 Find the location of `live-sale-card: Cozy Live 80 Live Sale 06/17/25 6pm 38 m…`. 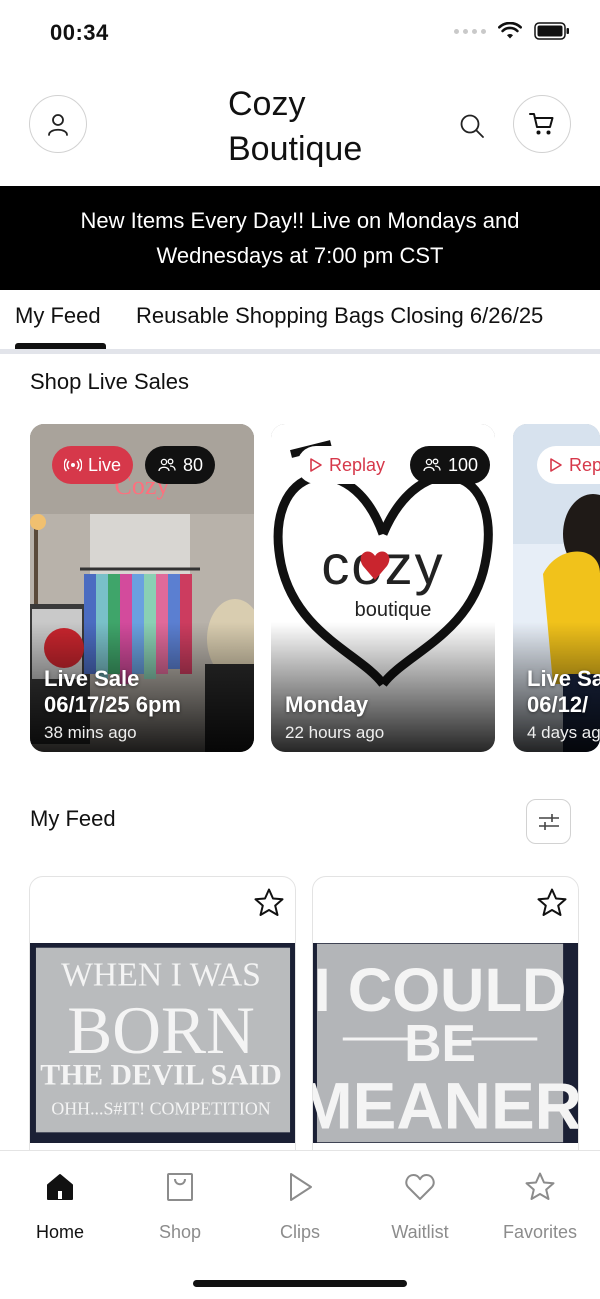

live-sale-card: Cozy Live 80 Live Sale 06/17/25 6pm 38 m… is located at coordinates (142, 588).